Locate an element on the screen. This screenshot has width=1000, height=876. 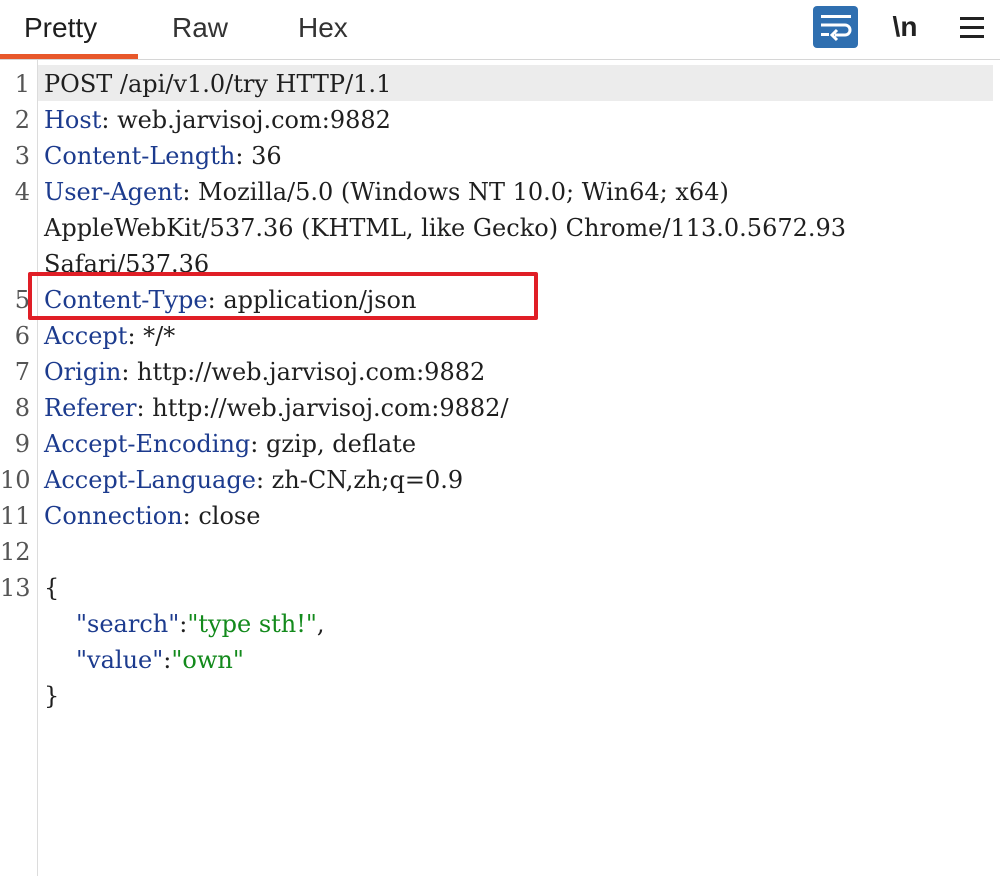
json-close-brace: } is located at coordinates (52, 696).